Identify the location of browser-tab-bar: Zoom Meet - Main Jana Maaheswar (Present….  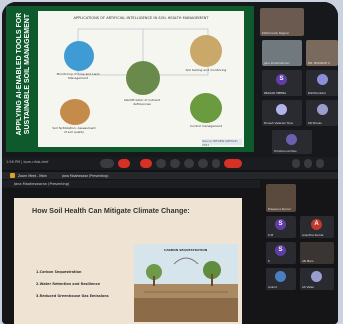
(170, 175).